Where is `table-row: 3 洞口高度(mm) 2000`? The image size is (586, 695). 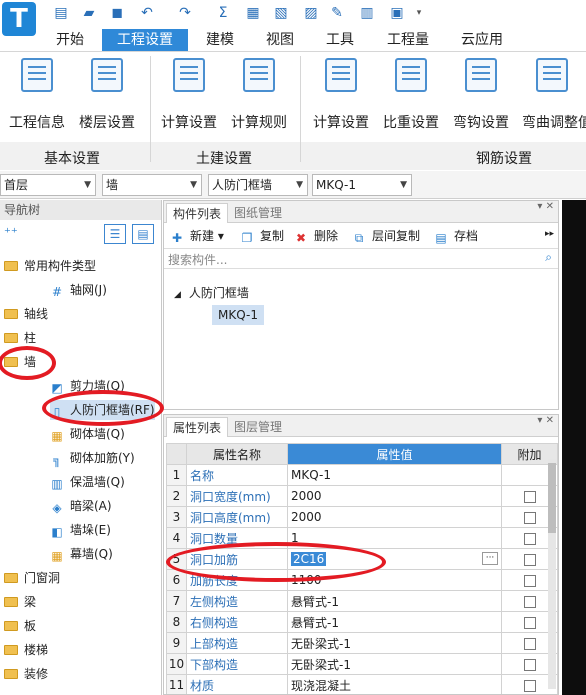 table-row: 3 洞口高度(mm) 2000 is located at coordinates (362, 517).